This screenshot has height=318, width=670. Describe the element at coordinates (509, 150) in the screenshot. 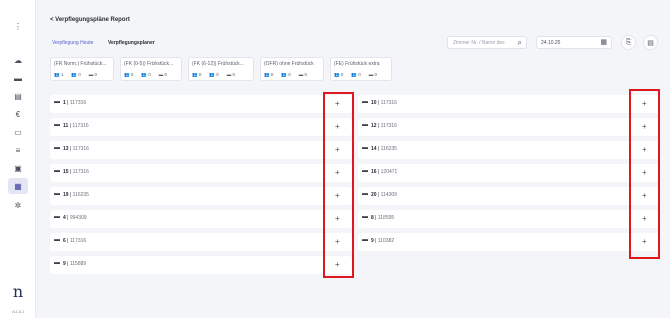

I see `room-row: ▬ 14 | 116235 +` at that location.